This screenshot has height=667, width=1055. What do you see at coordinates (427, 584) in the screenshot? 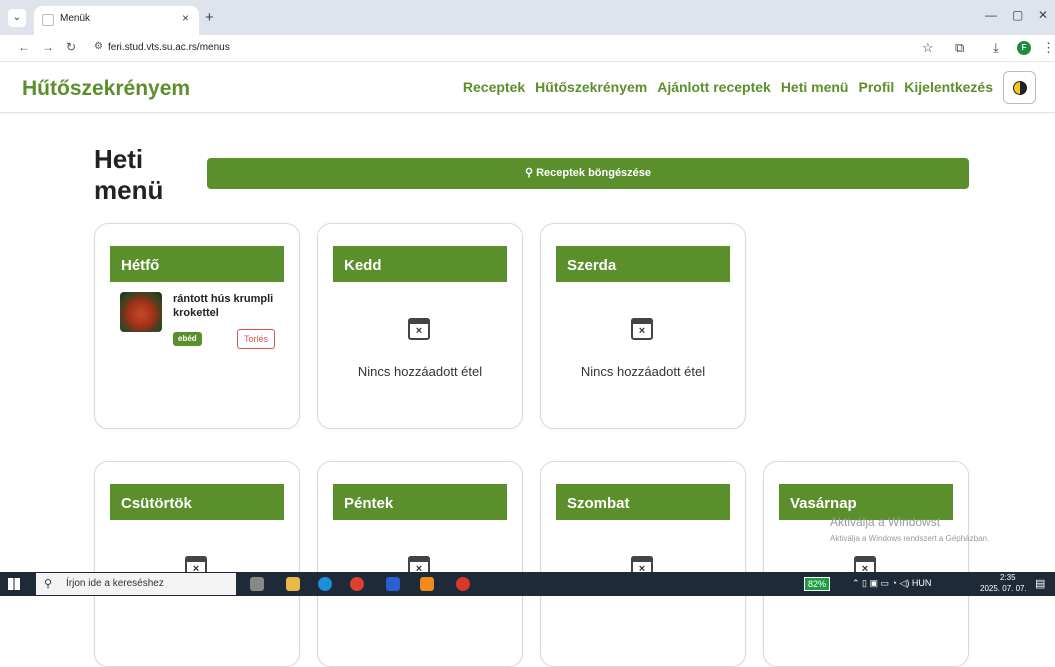
I see `xampp-icon` at bounding box center [427, 584].